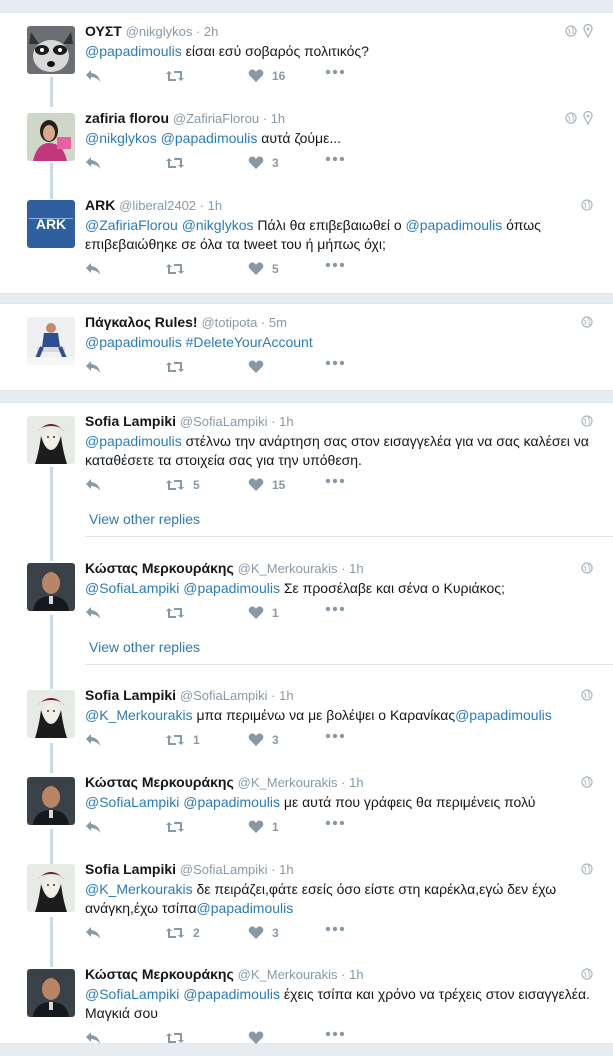 The width and height of the screenshot is (613, 1056). I want to click on author-handle: @totipota, so click(229, 322).